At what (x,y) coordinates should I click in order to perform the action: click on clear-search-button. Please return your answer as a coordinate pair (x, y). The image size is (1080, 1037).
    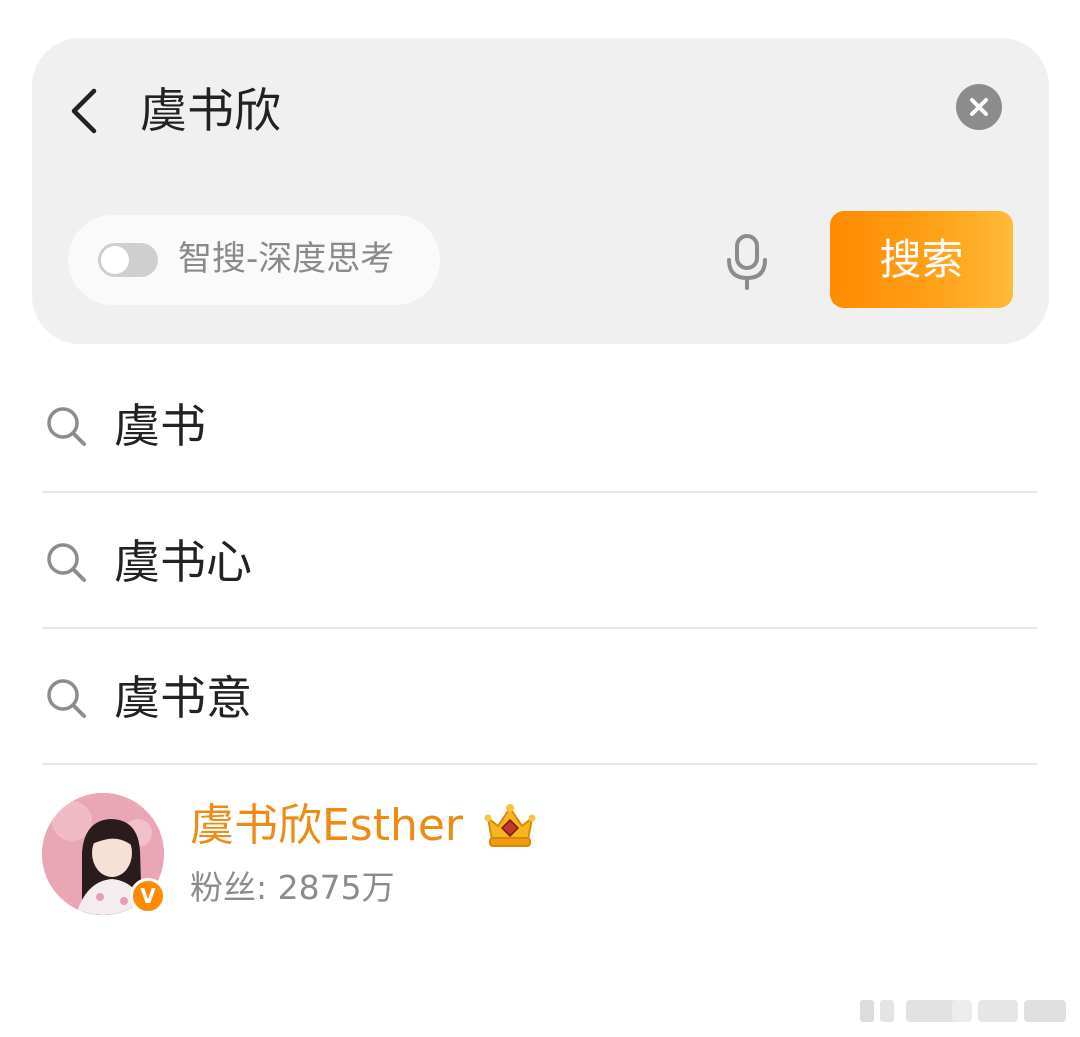
    Looking at the image, I should click on (979, 107).